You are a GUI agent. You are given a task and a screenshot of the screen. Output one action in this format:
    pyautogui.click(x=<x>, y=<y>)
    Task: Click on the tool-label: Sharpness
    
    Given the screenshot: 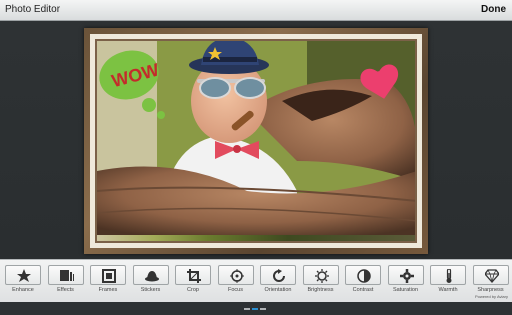 What is the action you would take?
    pyautogui.click(x=489, y=290)
    